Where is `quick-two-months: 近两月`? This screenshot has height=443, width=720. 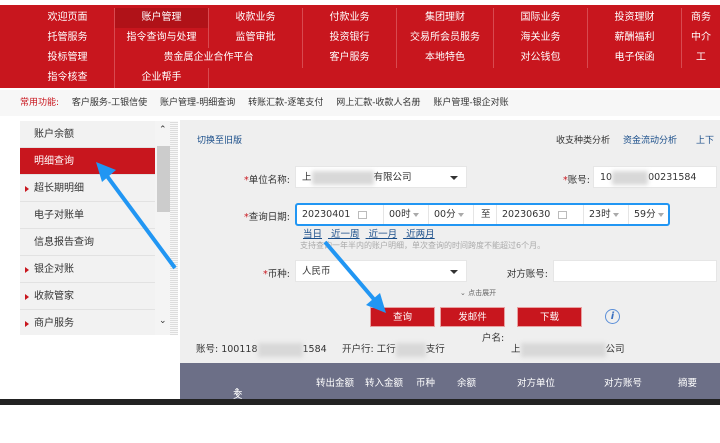
quick-two-months: 近两月 is located at coordinates (420, 234).